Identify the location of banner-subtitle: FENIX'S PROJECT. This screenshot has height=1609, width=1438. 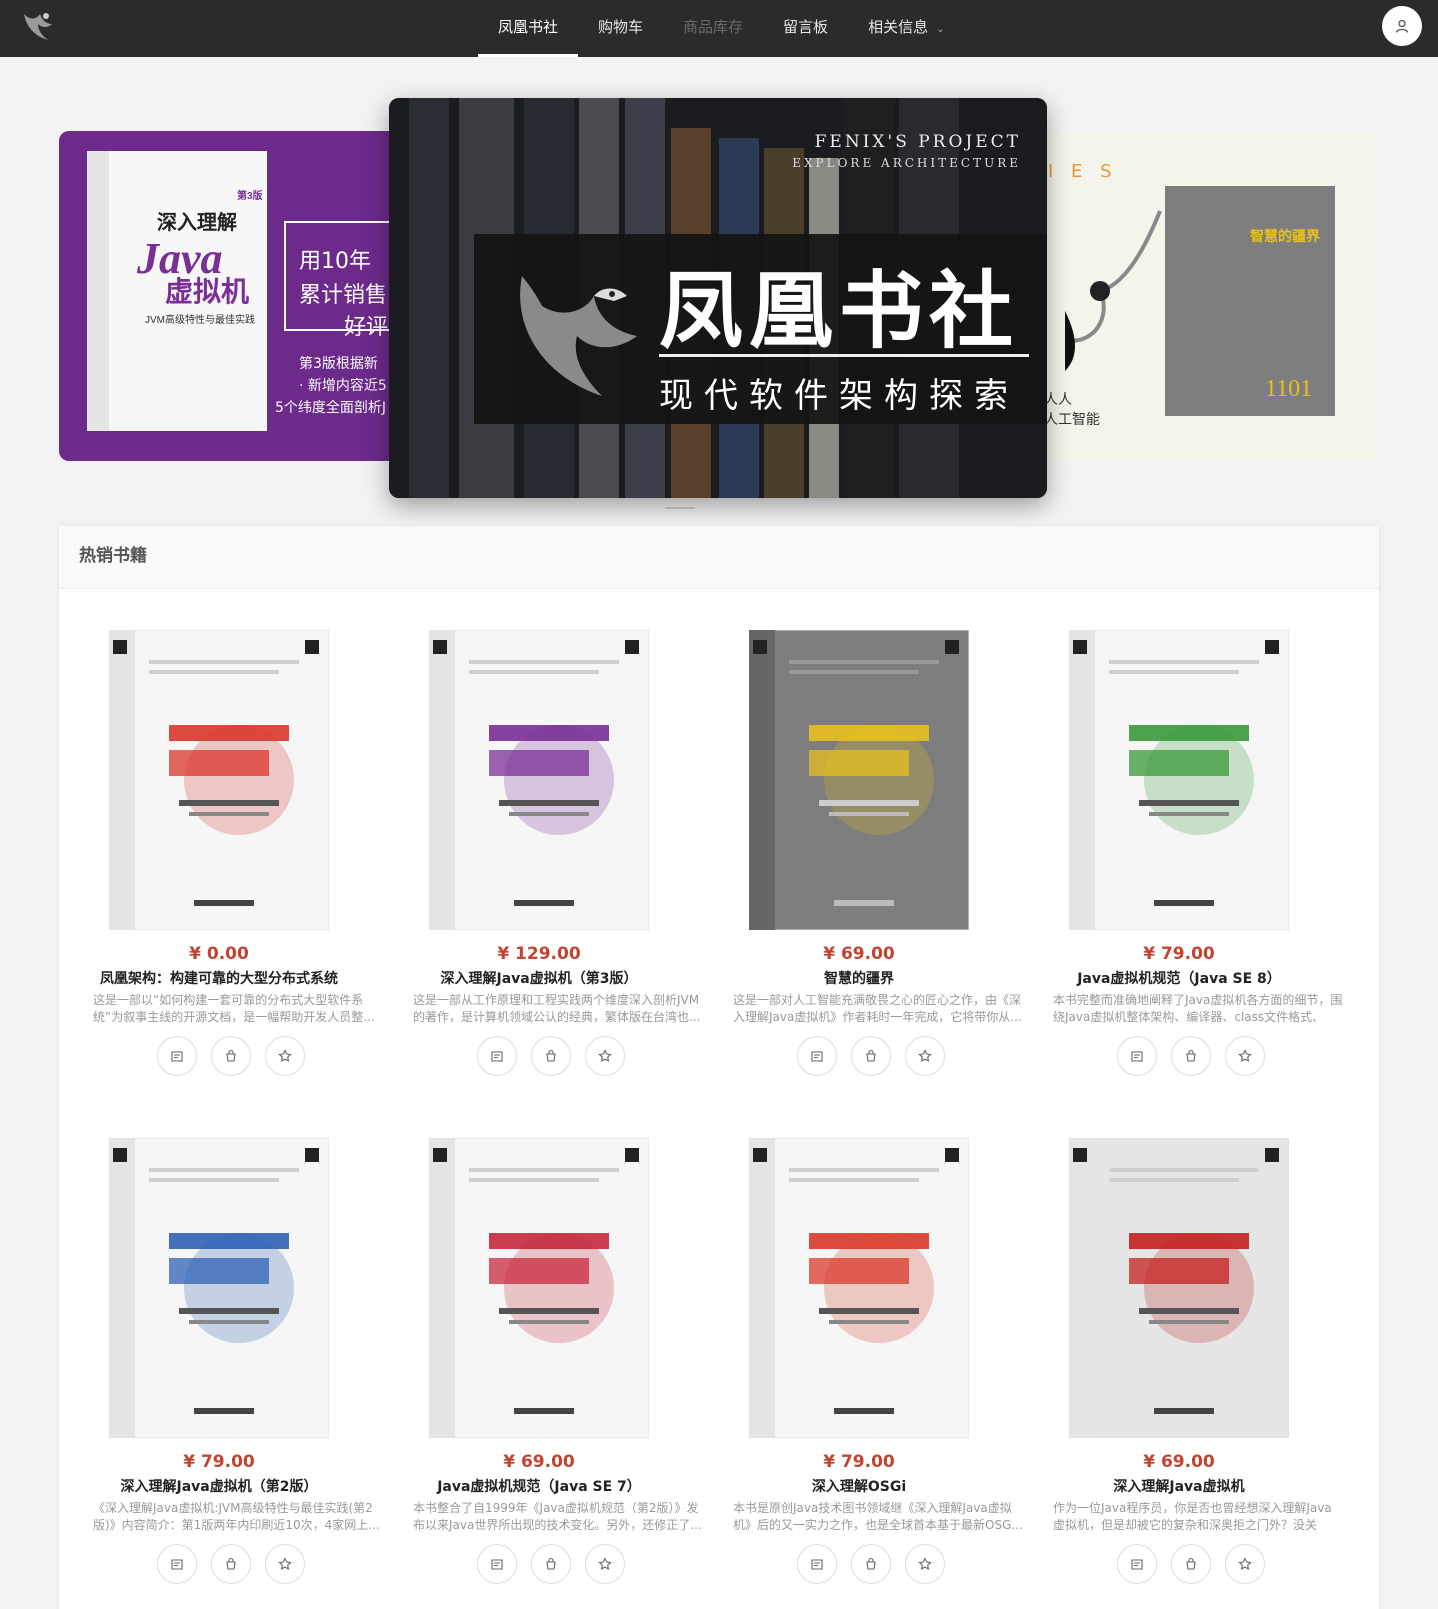
(917, 142).